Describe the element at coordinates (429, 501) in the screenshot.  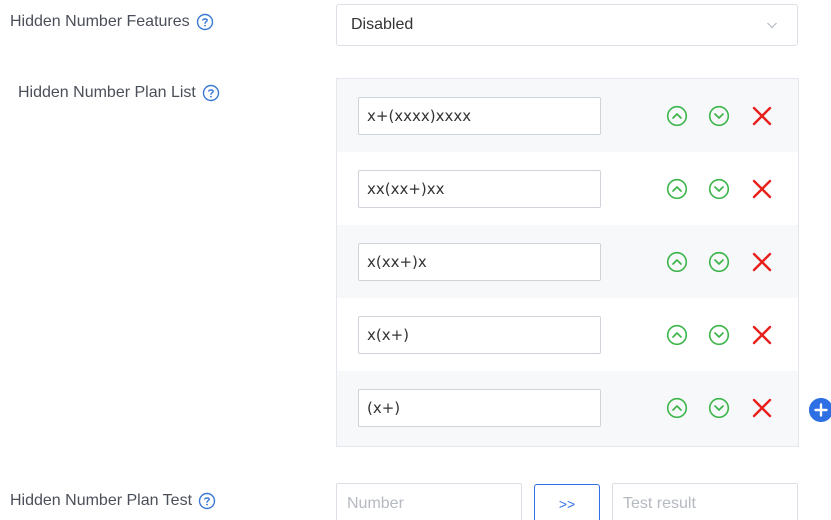
I see `test-number-input: Number` at that location.